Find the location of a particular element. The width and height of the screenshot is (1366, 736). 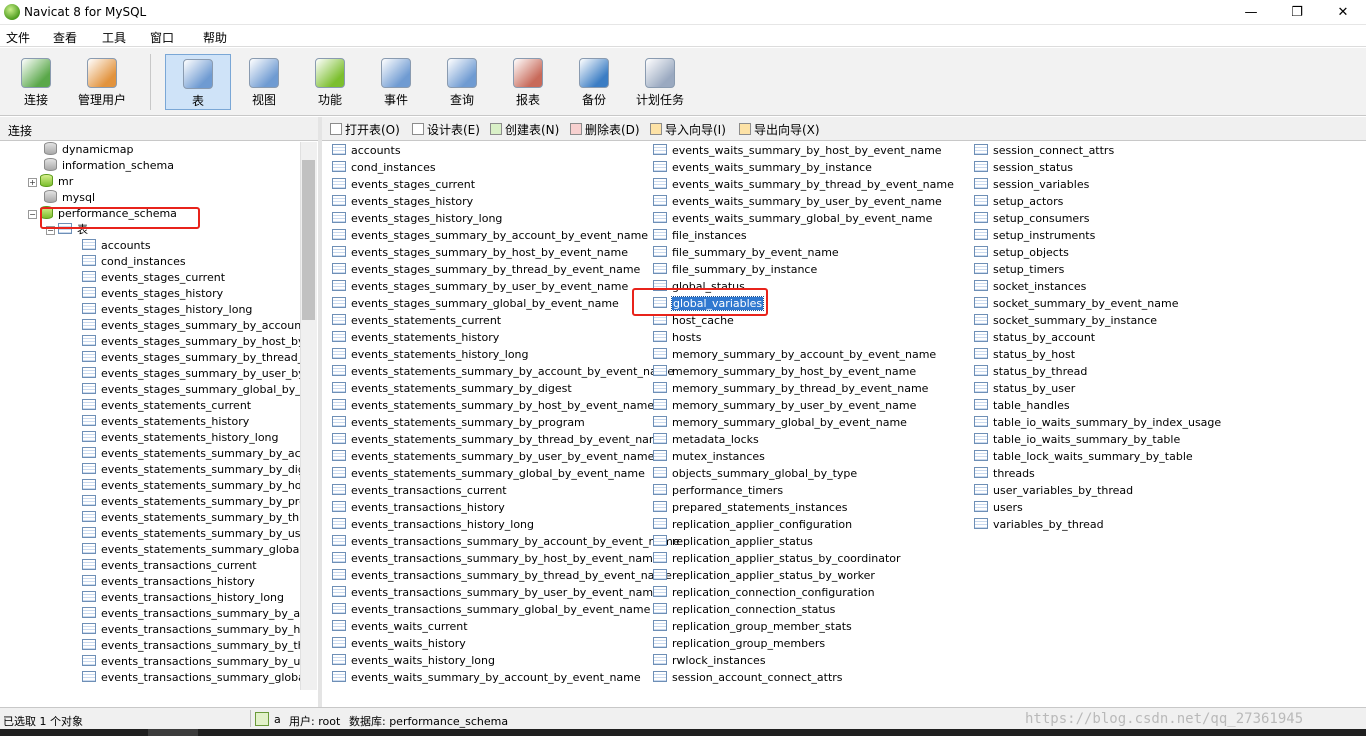

table-item: status_by_user is located at coordinates (1095, 388).